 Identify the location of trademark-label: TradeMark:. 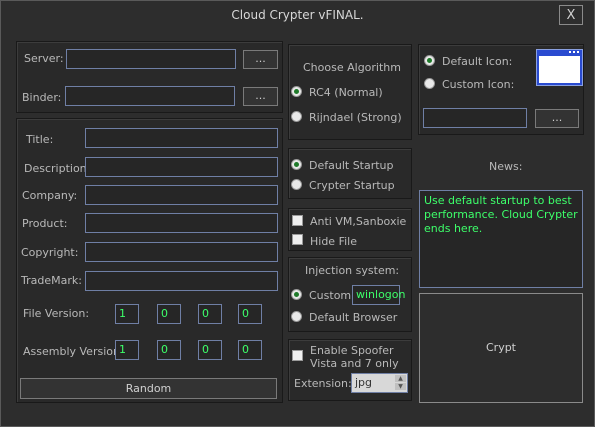
(51, 280).